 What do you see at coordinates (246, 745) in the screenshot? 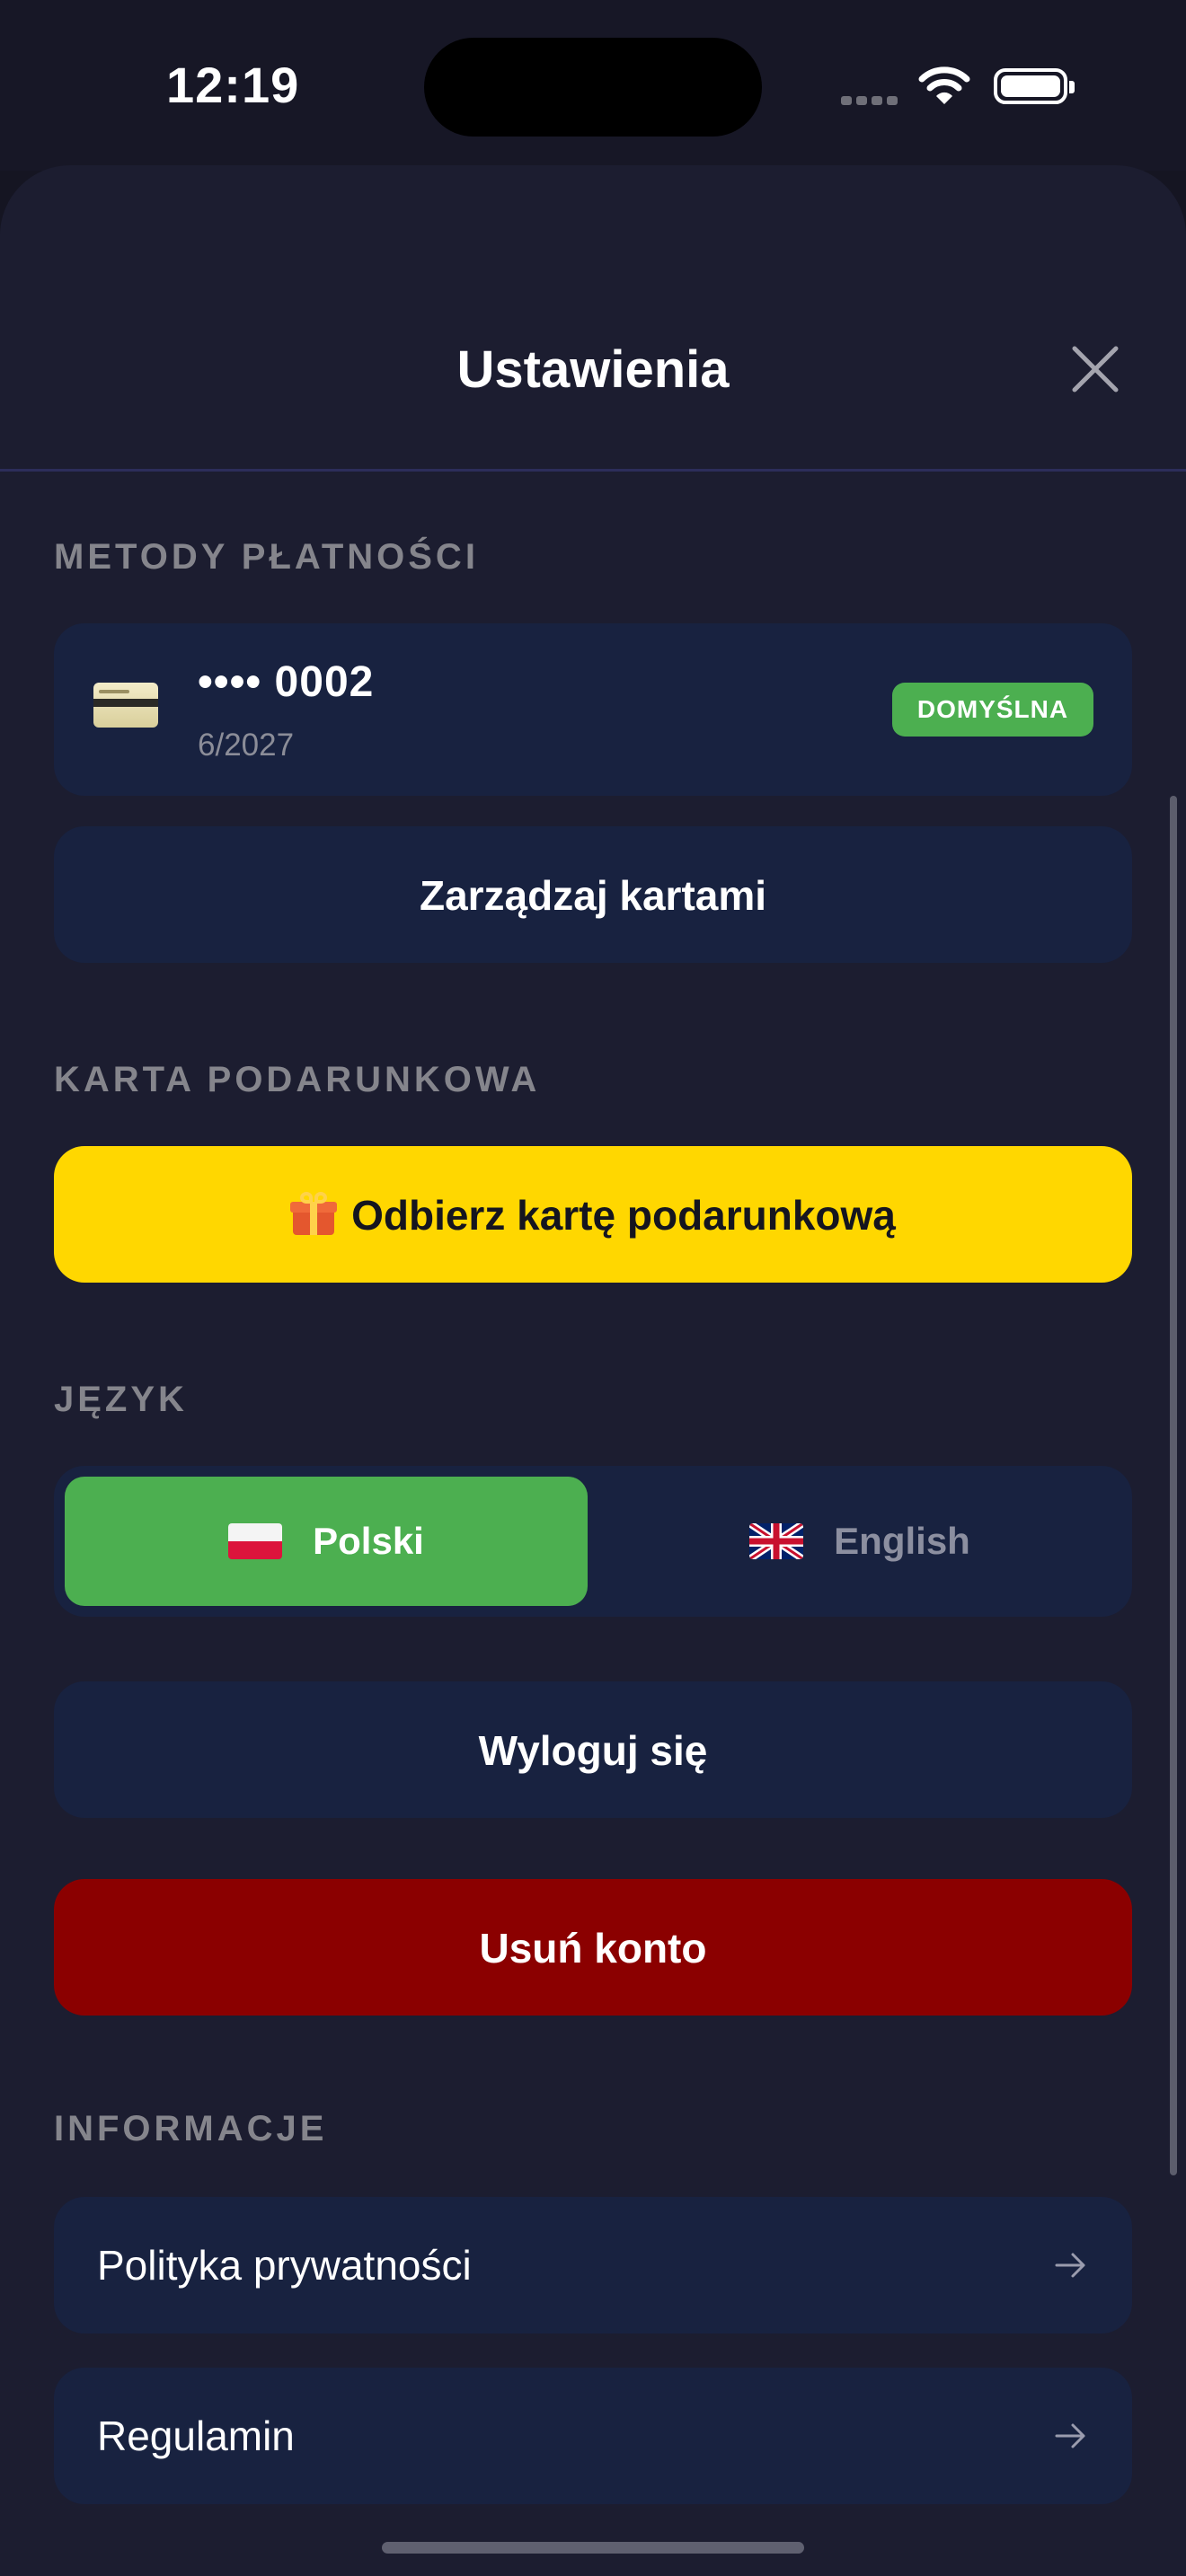
I see `card-expiry: 6/2027` at bounding box center [246, 745].